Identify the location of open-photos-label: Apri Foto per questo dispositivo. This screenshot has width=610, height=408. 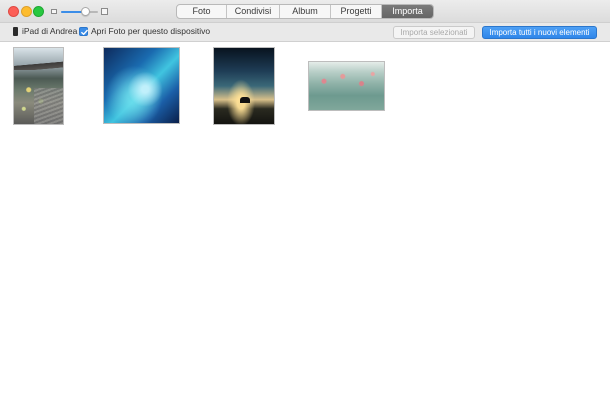
(150, 31).